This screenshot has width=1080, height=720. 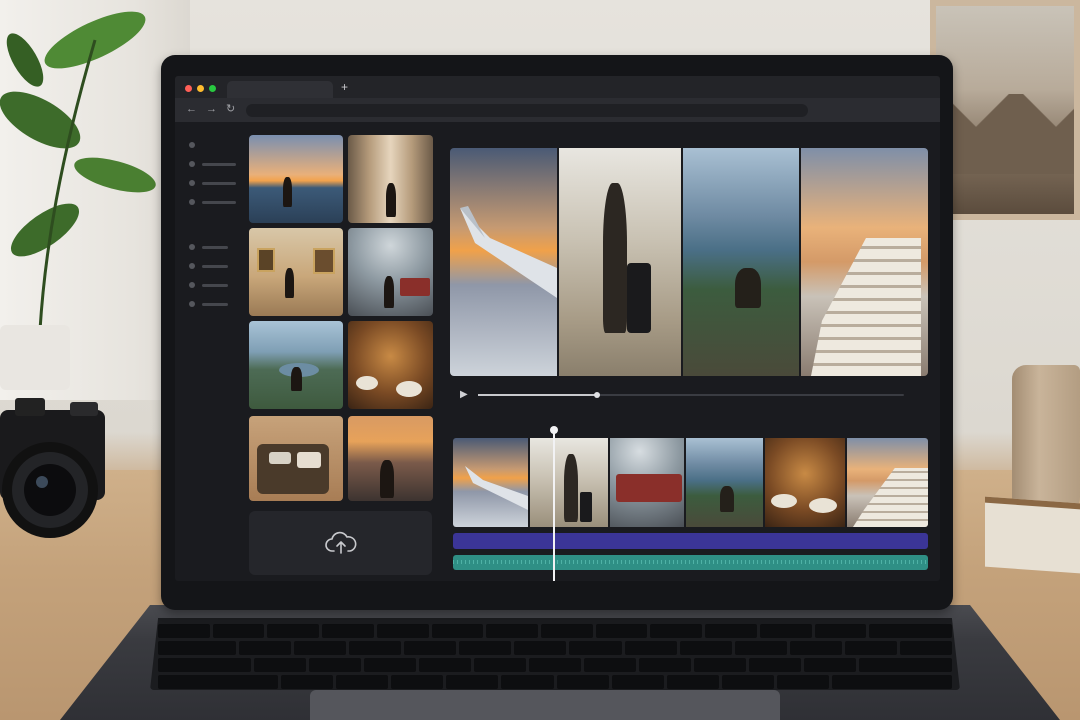 What do you see at coordinates (503, 262) in the screenshot?
I see `preview-clip: airplane-wing-sunset` at bounding box center [503, 262].